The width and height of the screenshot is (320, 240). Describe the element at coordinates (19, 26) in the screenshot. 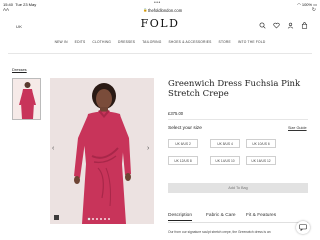

I see `locale-selector: UK` at that location.